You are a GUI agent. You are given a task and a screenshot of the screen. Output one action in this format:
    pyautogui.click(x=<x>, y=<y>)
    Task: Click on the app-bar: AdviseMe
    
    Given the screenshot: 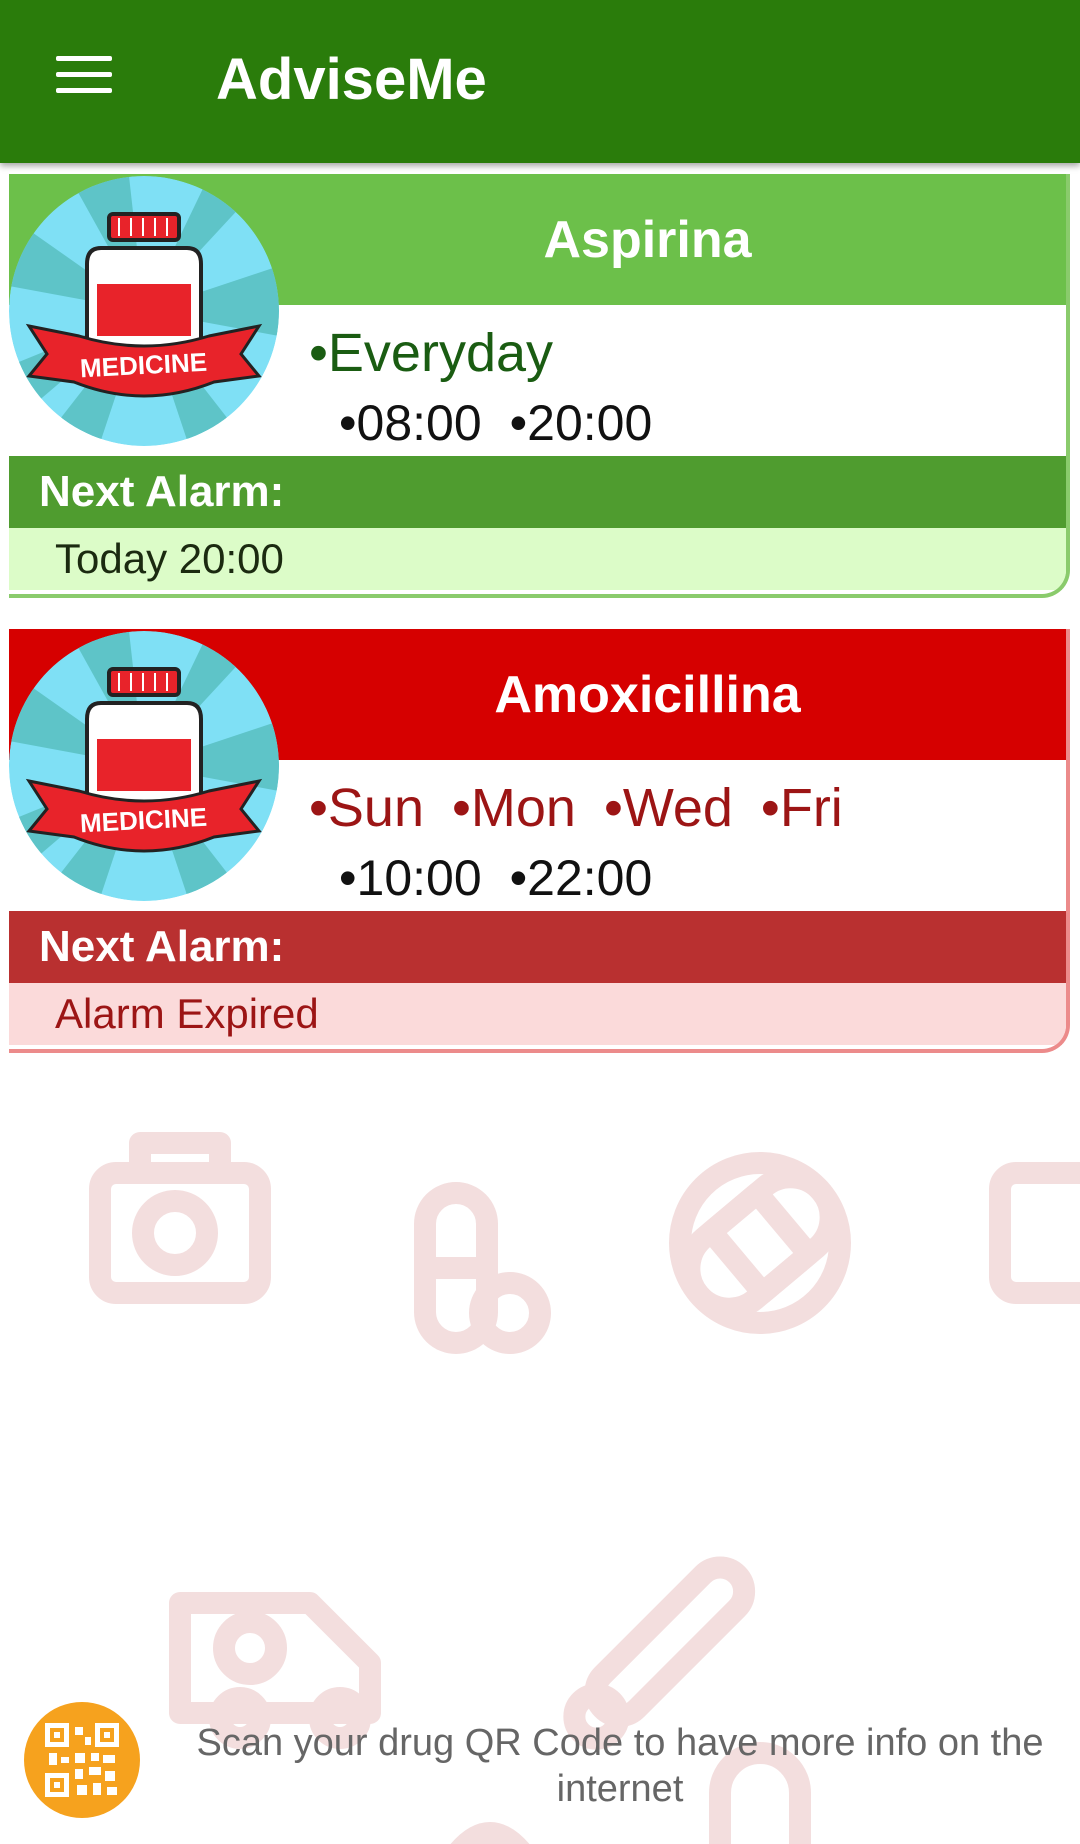 What is the action you would take?
    pyautogui.click(x=540, y=81)
    